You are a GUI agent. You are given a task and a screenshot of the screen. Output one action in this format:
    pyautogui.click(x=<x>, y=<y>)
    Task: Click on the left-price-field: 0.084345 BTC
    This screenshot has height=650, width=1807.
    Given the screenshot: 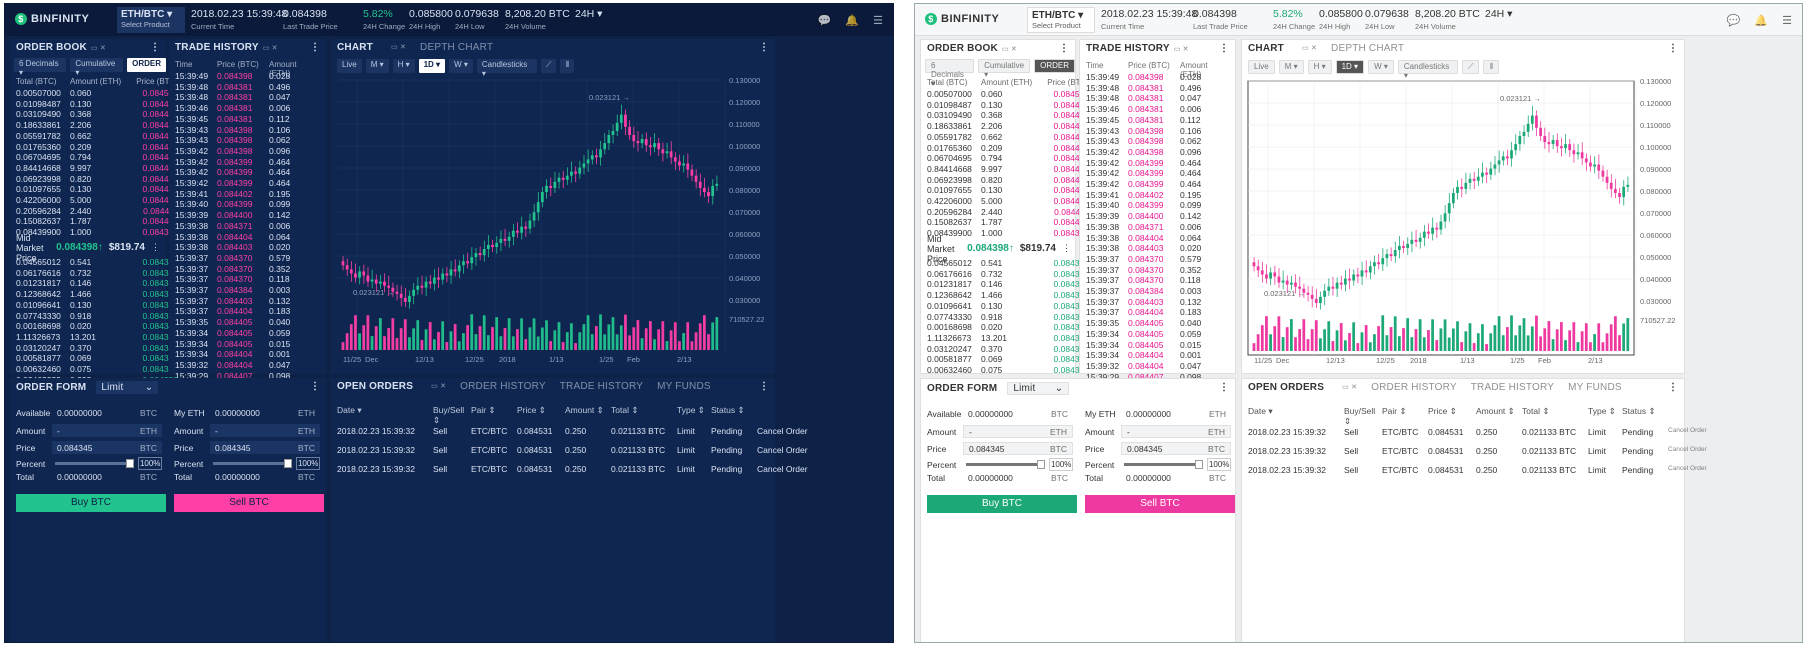 What is the action you would take?
    pyautogui.click(x=107, y=447)
    